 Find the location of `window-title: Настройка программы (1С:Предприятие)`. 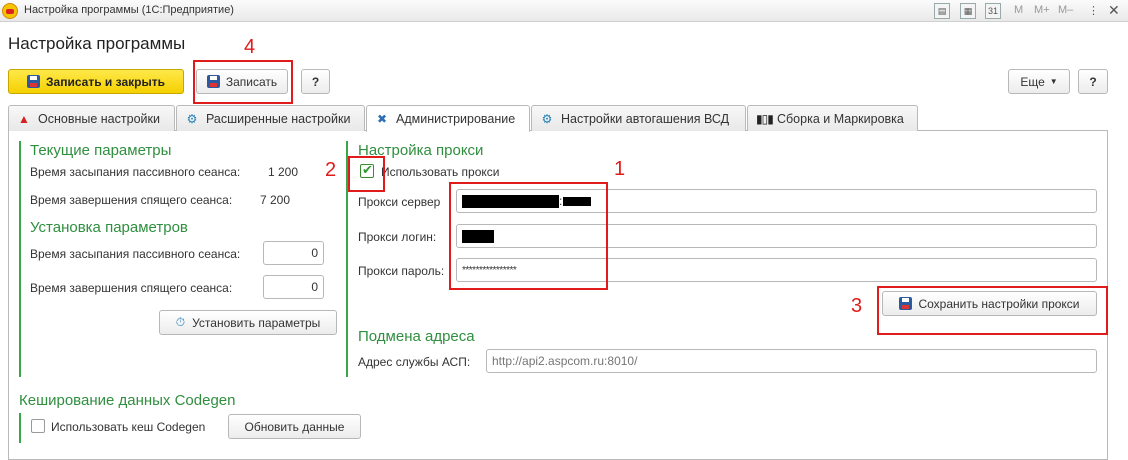

window-title: Настройка программы (1С:Предприятие) is located at coordinates (129, 10).